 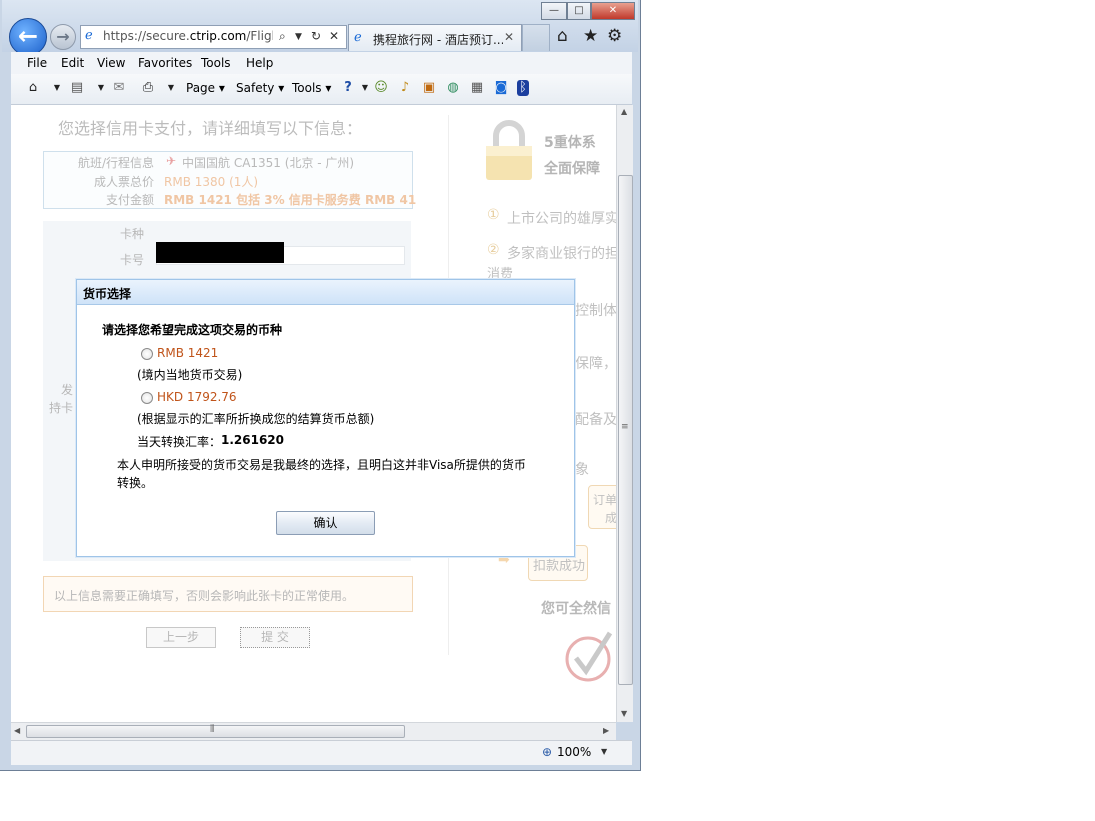 I want to click on horizontal-scroll-thumb: ⦀, so click(x=215, y=731).